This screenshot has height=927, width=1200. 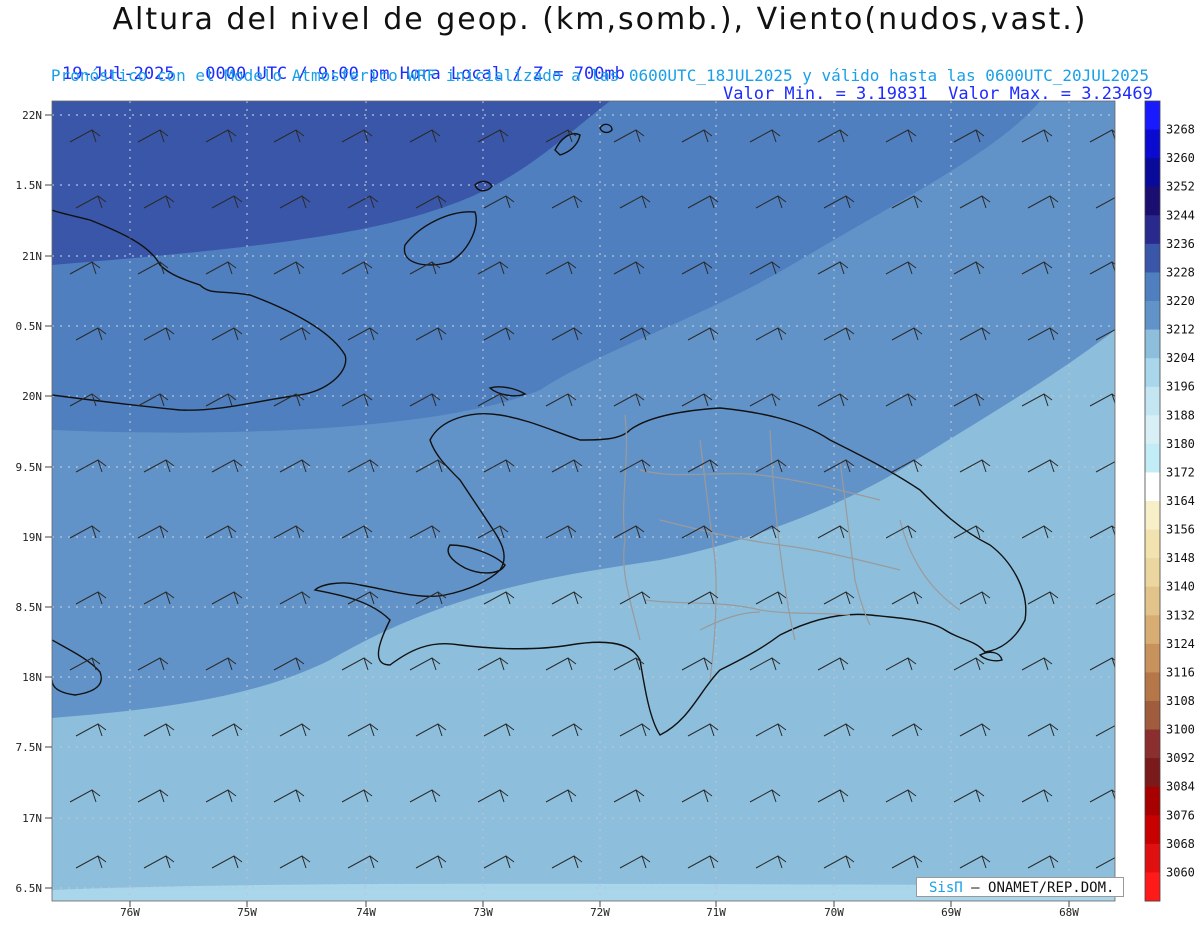 What do you see at coordinates (1180, 244) in the screenshot?
I see `colorbar-label: 3236` at bounding box center [1180, 244].